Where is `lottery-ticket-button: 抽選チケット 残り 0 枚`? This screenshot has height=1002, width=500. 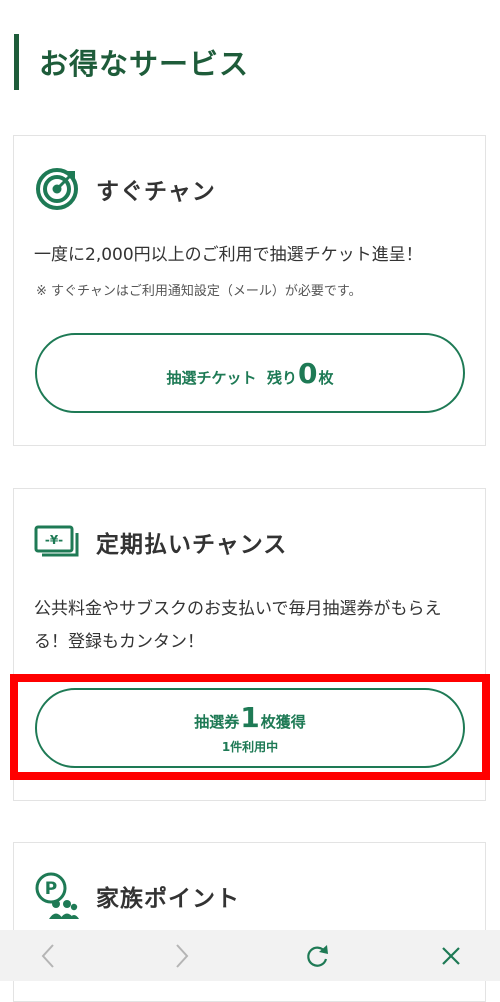 lottery-ticket-button: 抽選チケット 残り 0 枚 is located at coordinates (250, 373).